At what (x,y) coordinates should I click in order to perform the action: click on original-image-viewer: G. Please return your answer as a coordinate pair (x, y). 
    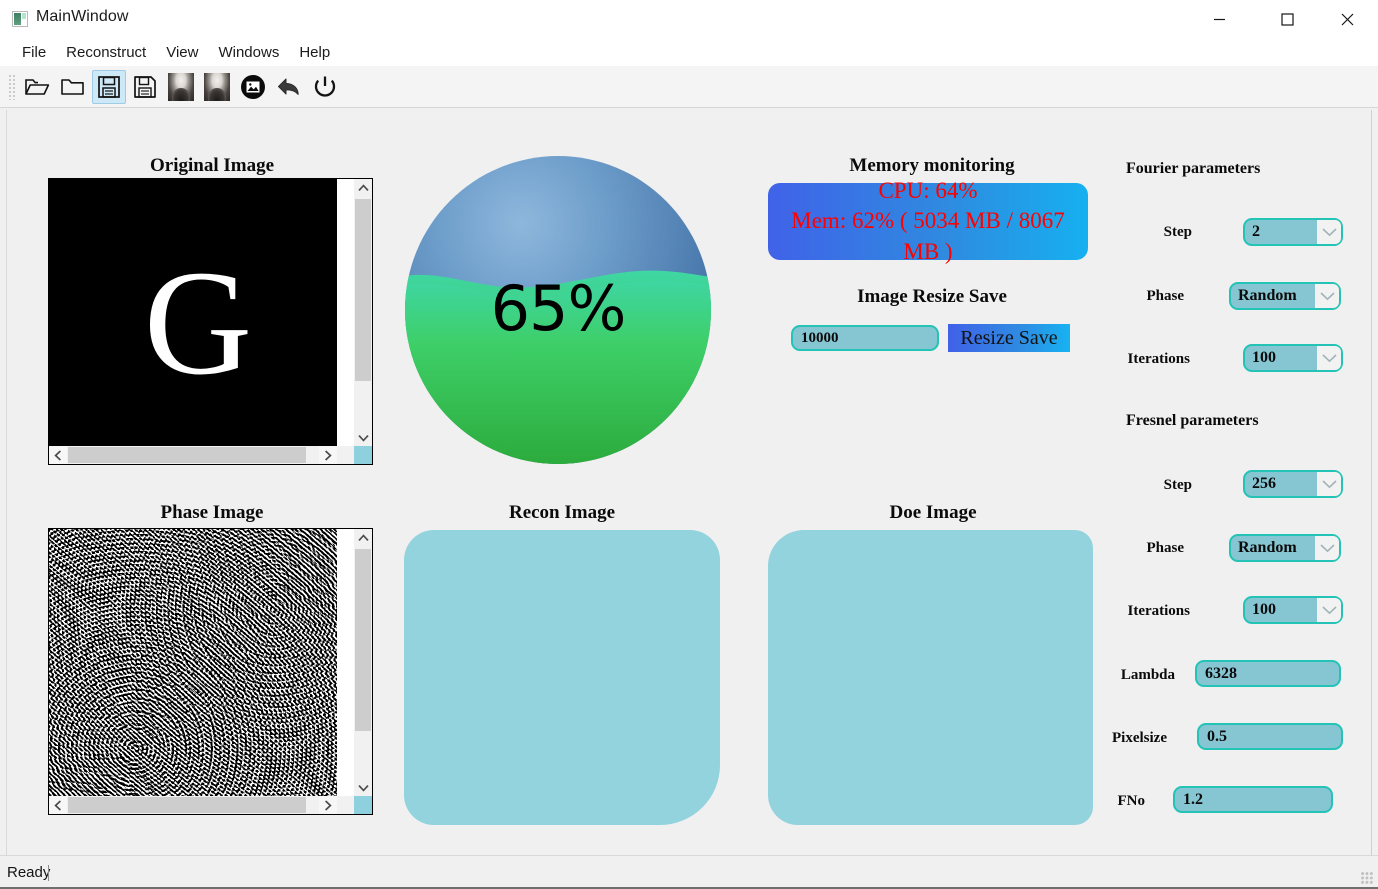
    Looking at the image, I should click on (210, 321).